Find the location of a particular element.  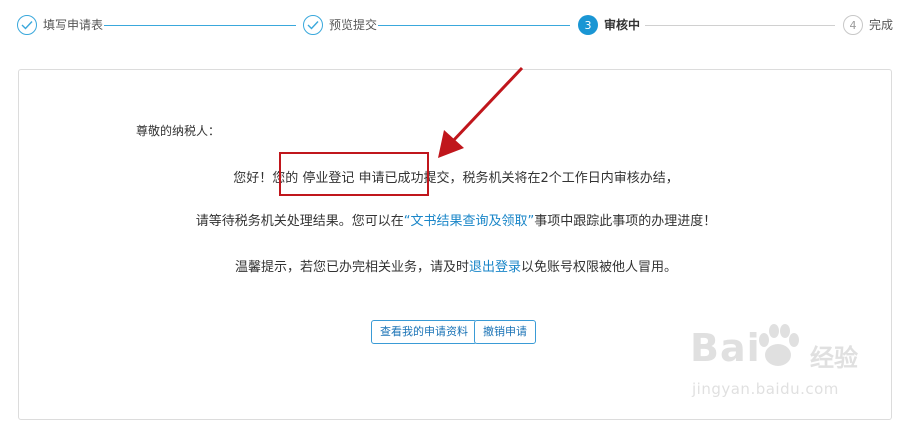

step-3-label: 审核中 is located at coordinates (622, 25).